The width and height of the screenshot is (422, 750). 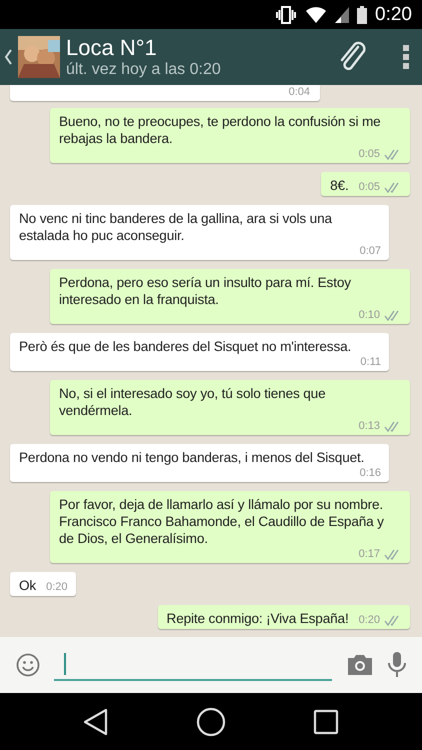 What do you see at coordinates (211, 721) in the screenshot?
I see `home-icon` at bounding box center [211, 721].